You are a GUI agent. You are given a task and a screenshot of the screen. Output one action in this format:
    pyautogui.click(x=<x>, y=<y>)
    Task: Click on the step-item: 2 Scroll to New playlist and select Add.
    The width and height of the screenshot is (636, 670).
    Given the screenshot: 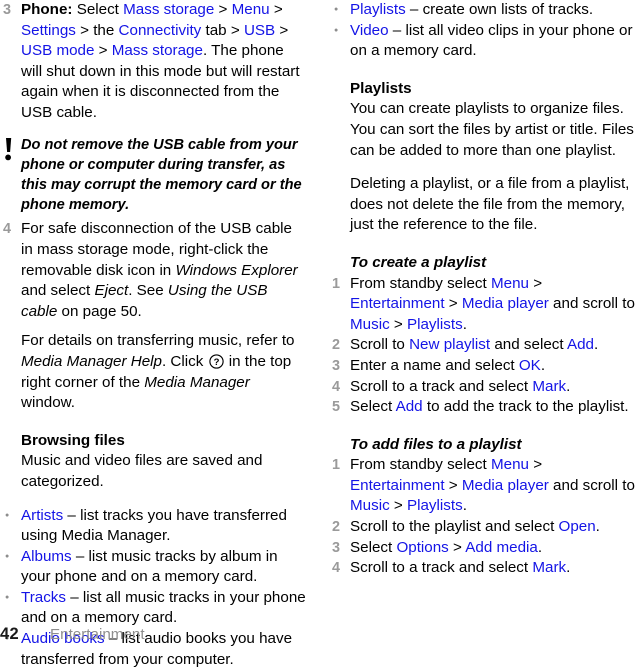 What is the action you would take?
    pyautogui.click(x=482, y=345)
    